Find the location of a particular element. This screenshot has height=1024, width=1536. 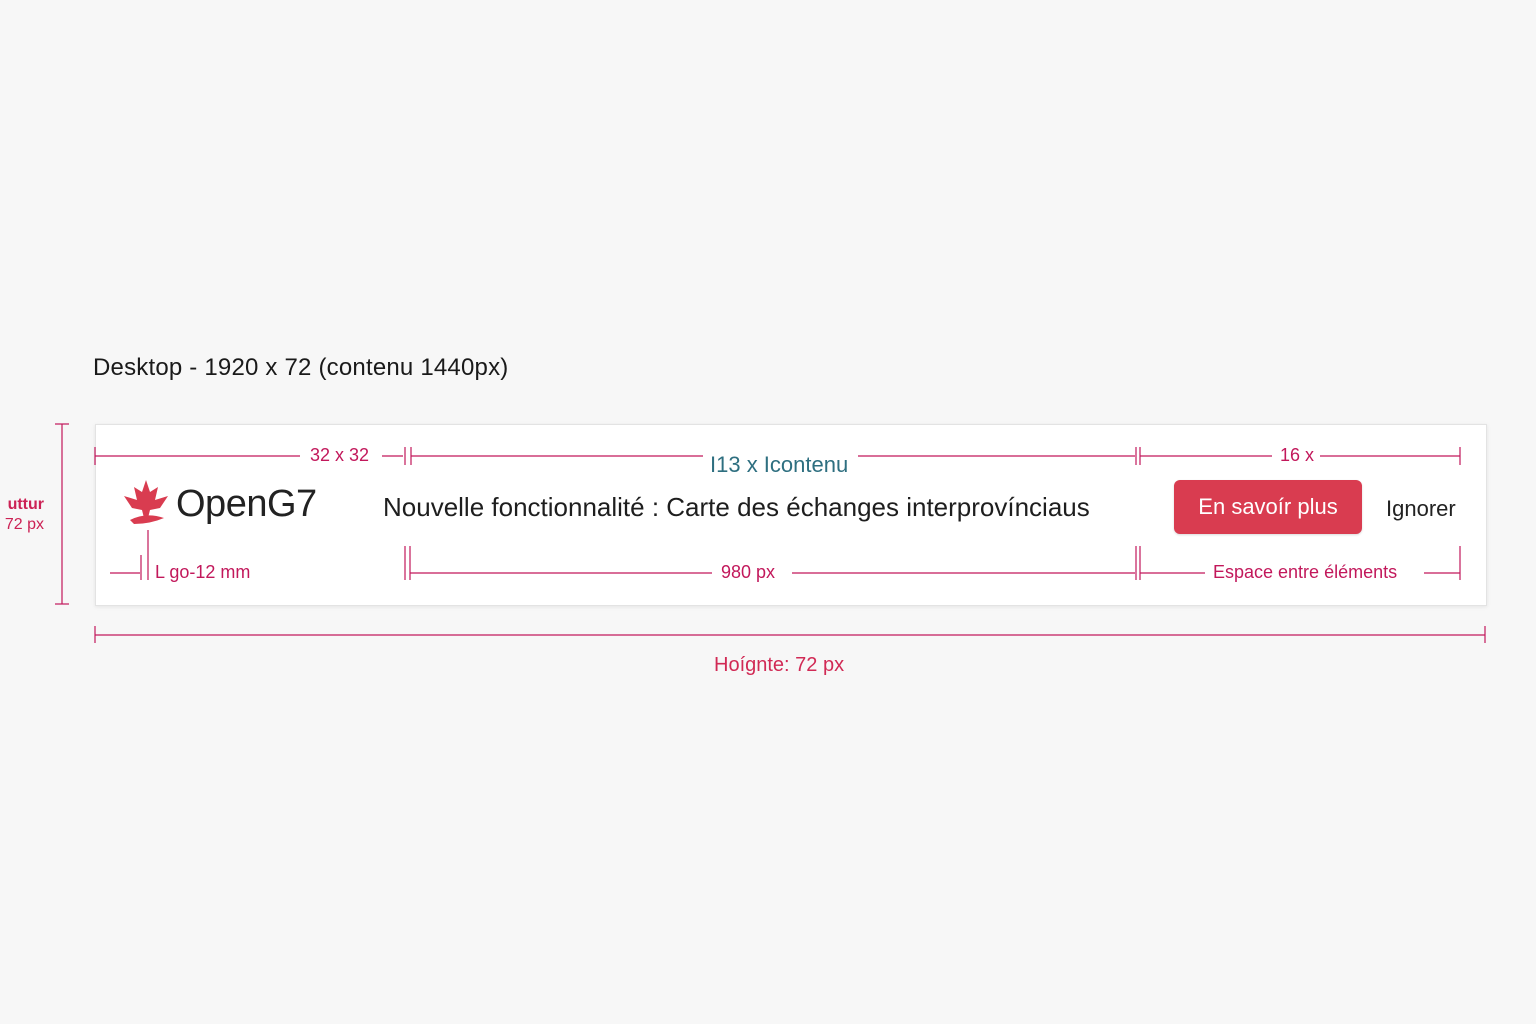

maple-leaf-icon is located at coordinates (146, 502).